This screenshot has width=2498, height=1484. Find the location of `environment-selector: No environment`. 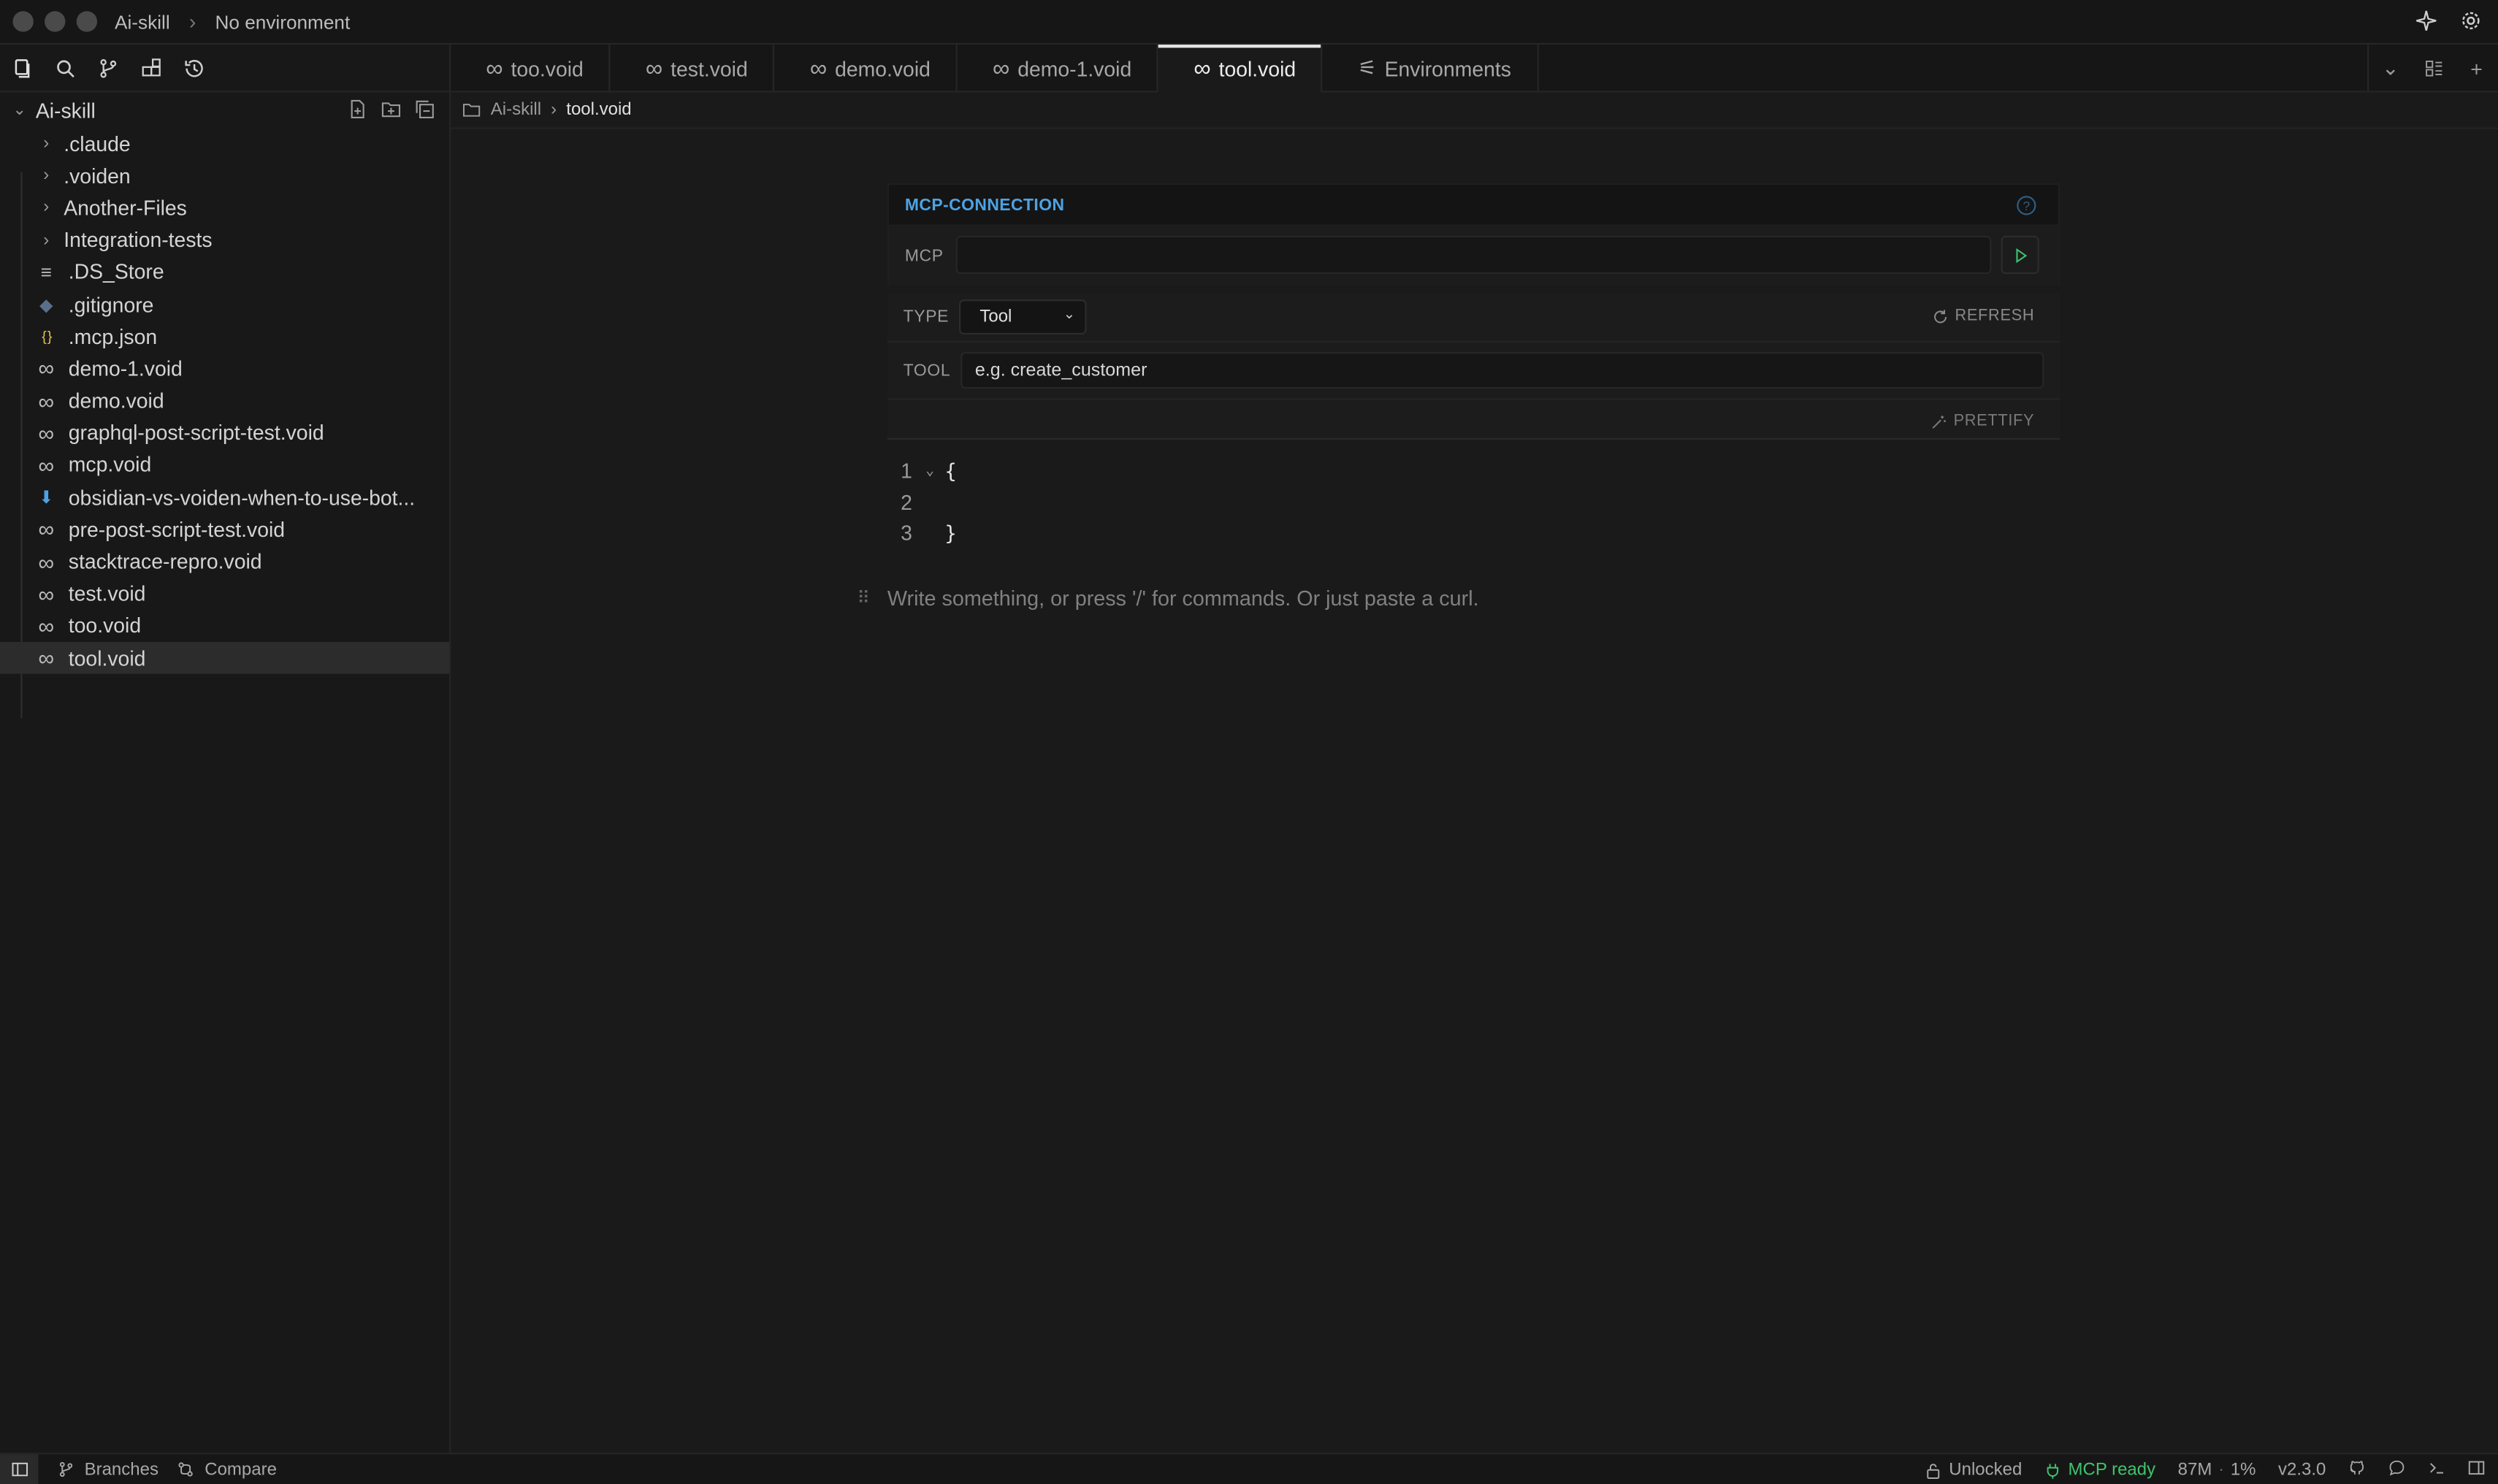

environment-selector: No environment is located at coordinates (282, 22).